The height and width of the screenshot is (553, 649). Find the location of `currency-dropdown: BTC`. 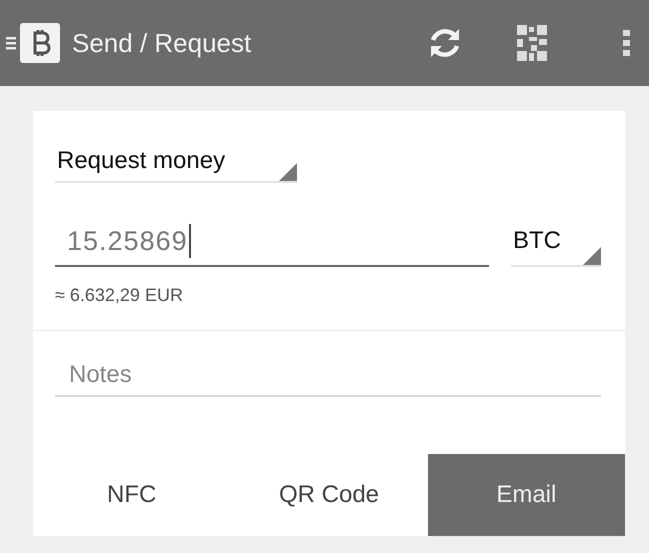

currency-dropdown: BTC is located at coordinates (556, 247).